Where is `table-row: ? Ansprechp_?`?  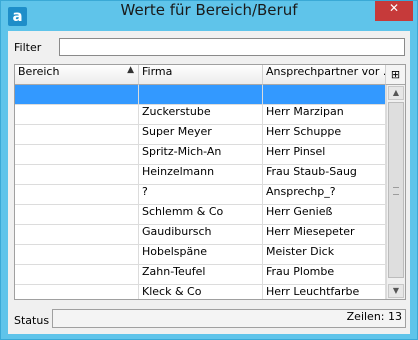 table-row: ? Ansprechp_? is located at coordinates (200, 195).